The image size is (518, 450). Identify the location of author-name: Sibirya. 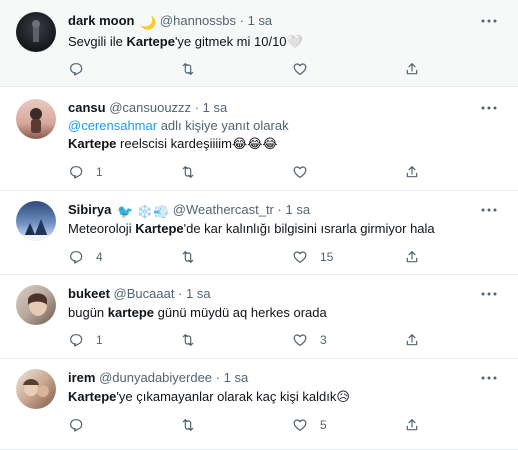
(89, 209).